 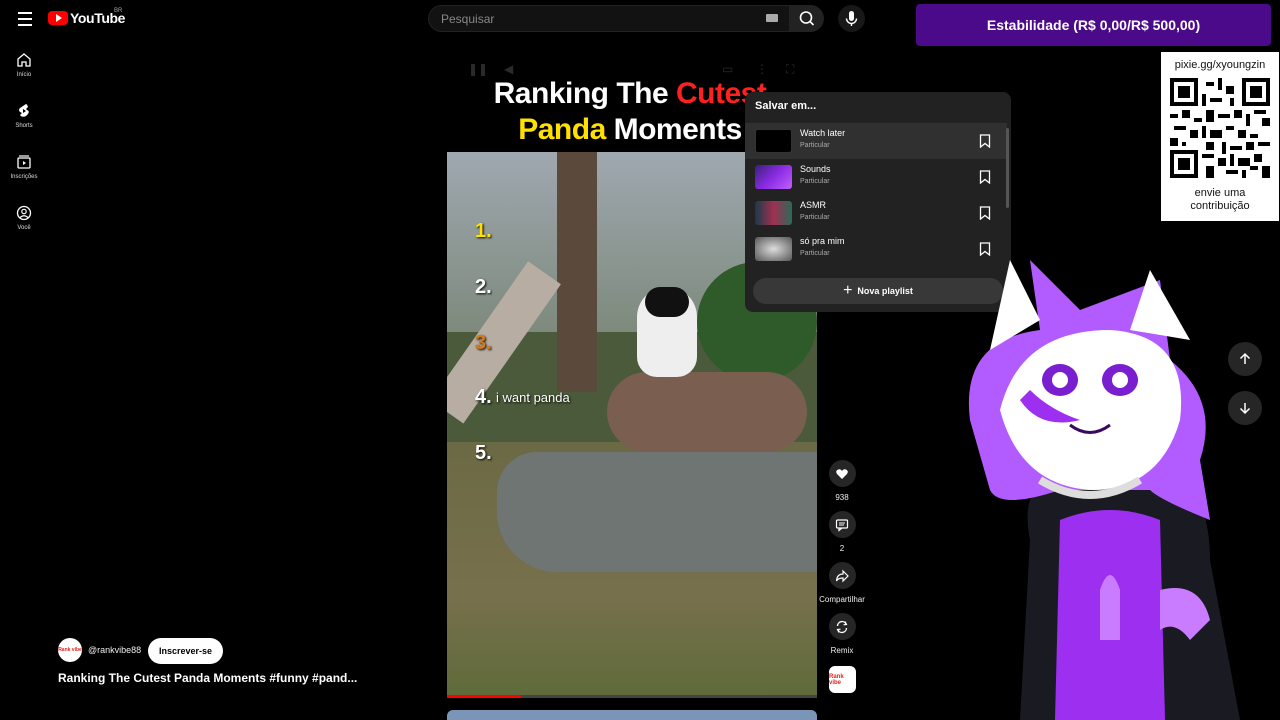 I want to click on vtuber-character, so click(x=1104, y=490).